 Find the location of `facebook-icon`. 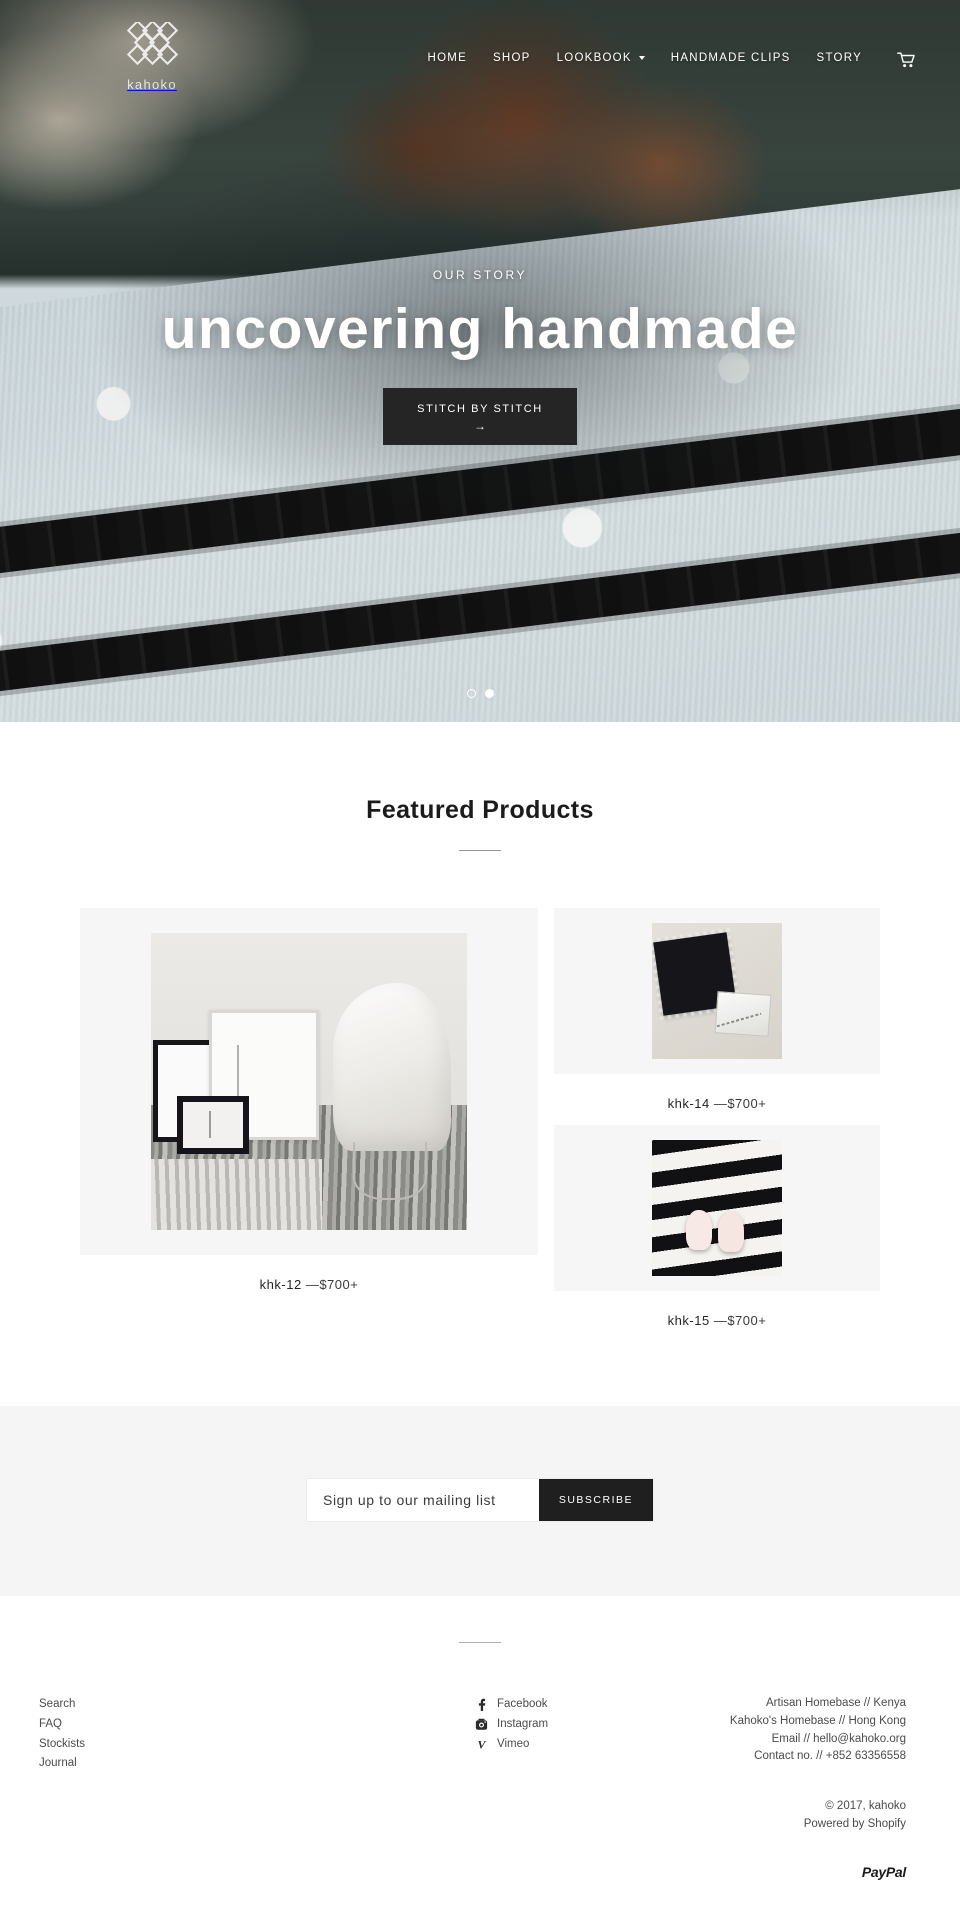

facebook-icon is located at coordinates (481, 1705).